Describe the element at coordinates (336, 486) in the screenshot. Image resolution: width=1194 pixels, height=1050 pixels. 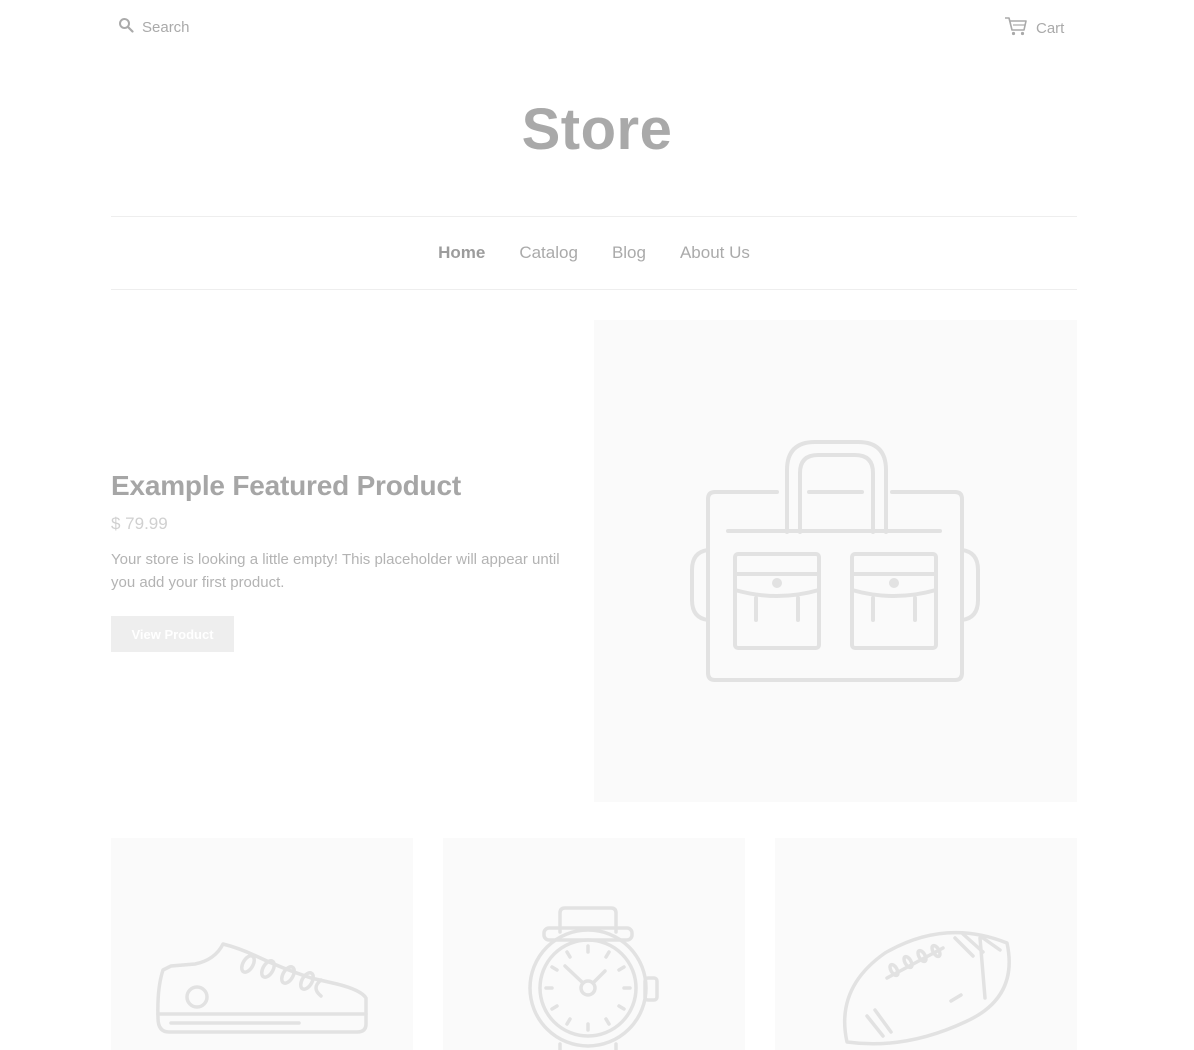
I see `featured-product-title: Example Featured Product` at that location.